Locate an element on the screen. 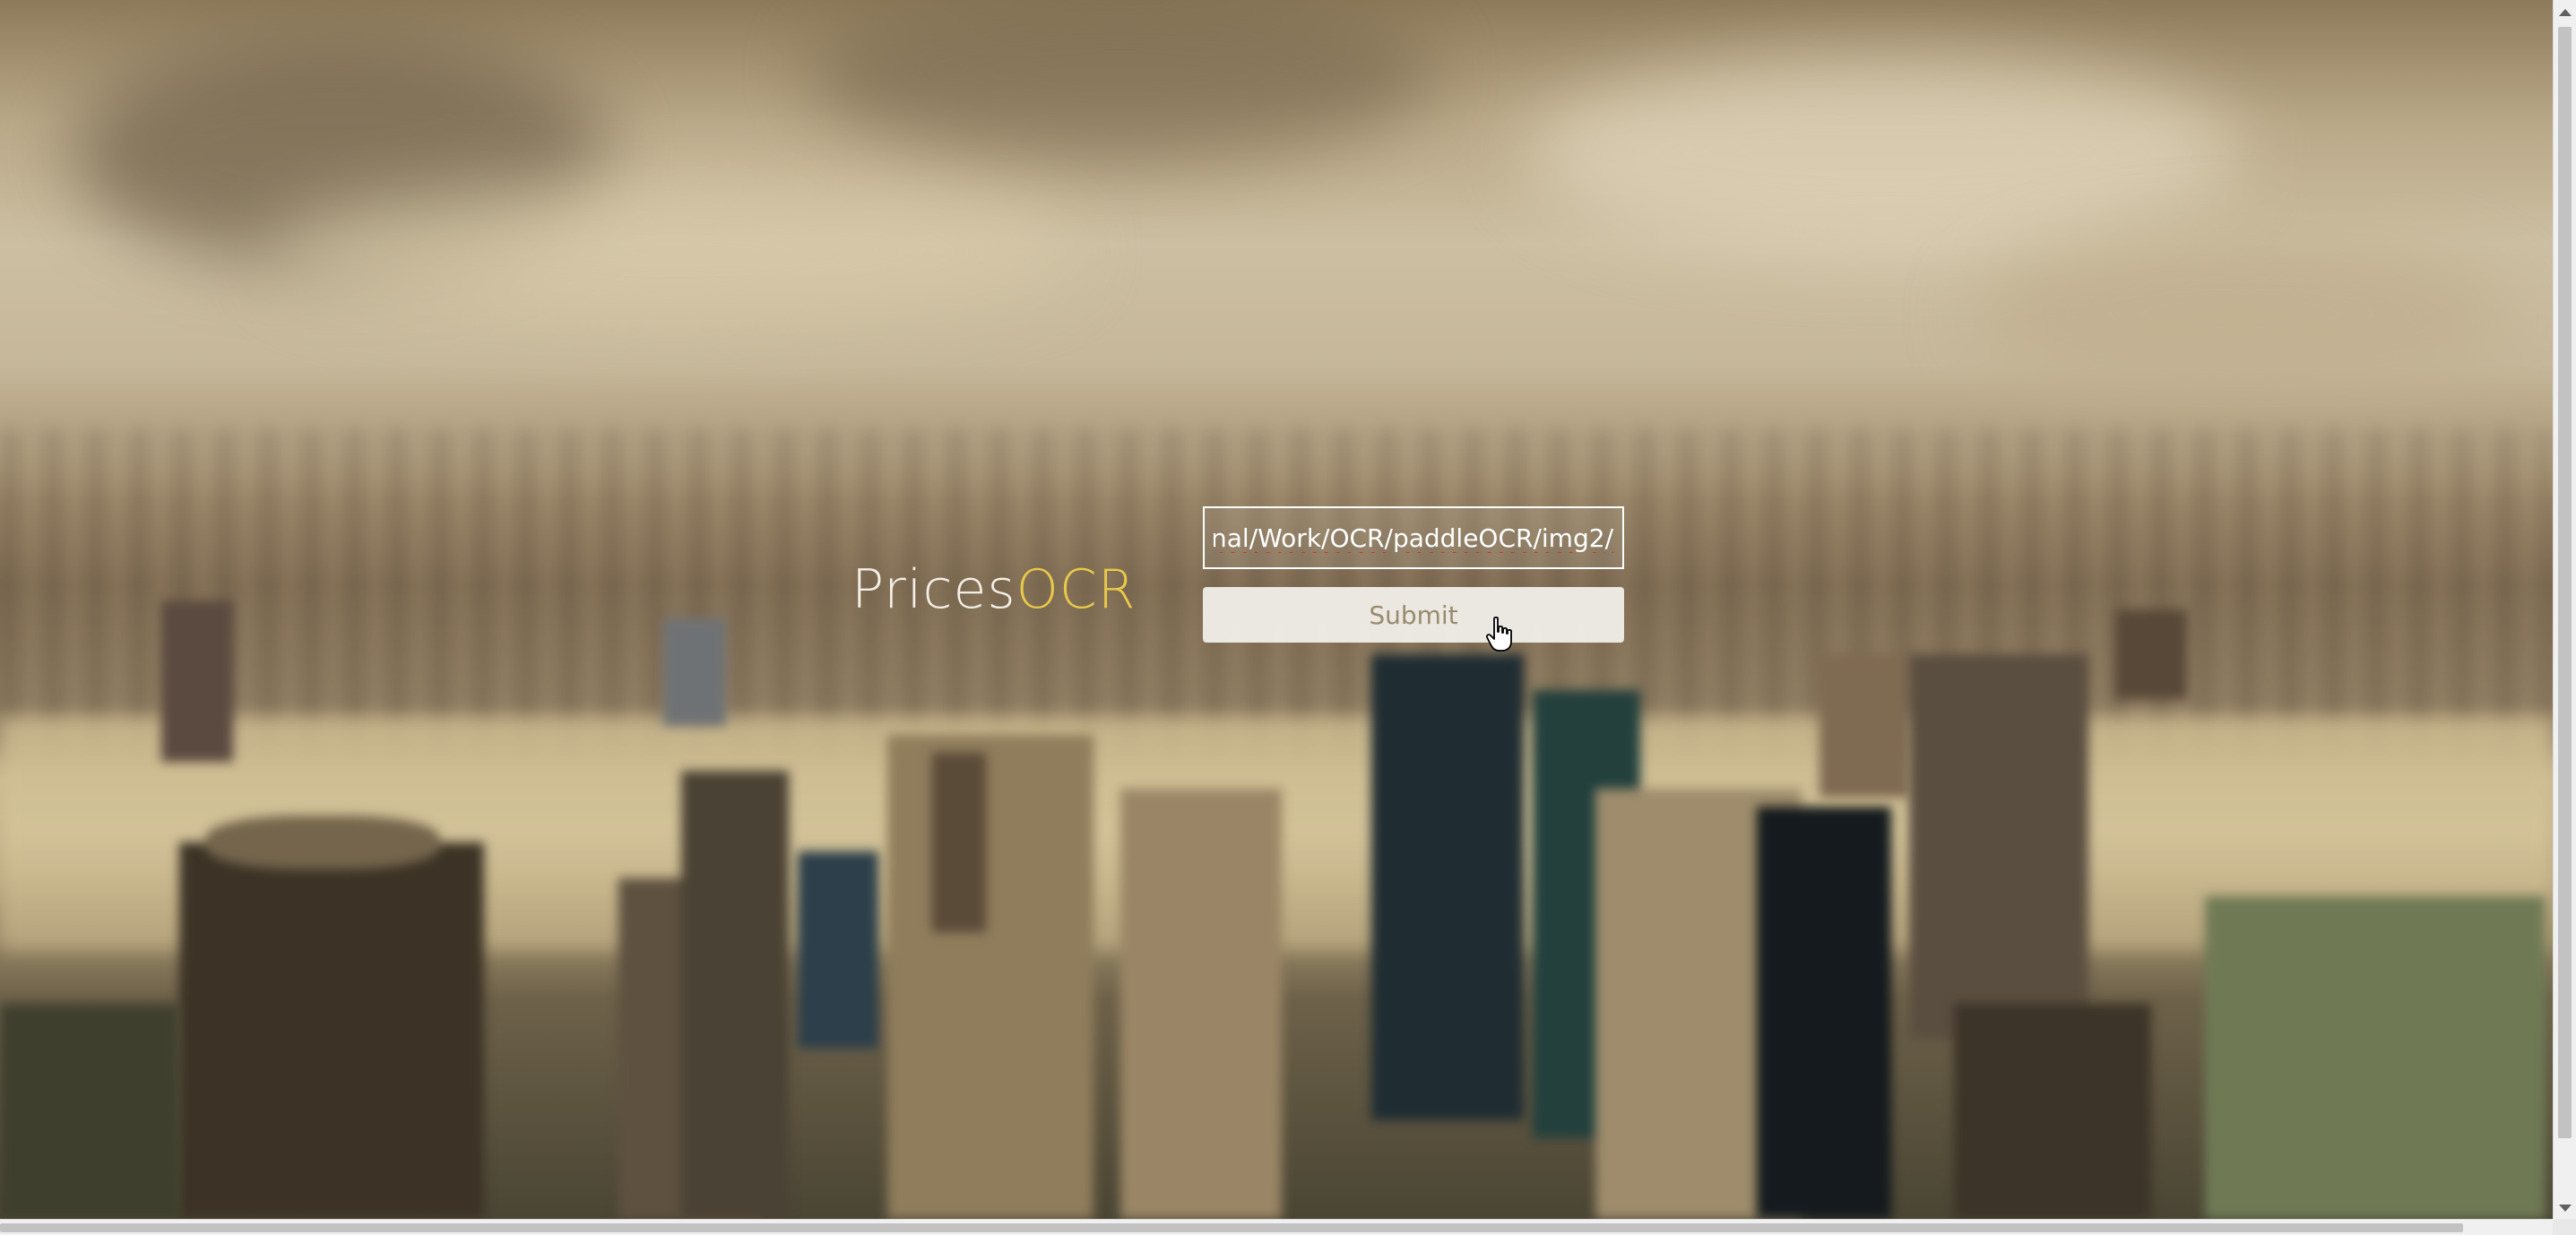 The width and height of the screenshot is (2576, 1235). vertical-scrollbar is located at coordinates (2564, 609).